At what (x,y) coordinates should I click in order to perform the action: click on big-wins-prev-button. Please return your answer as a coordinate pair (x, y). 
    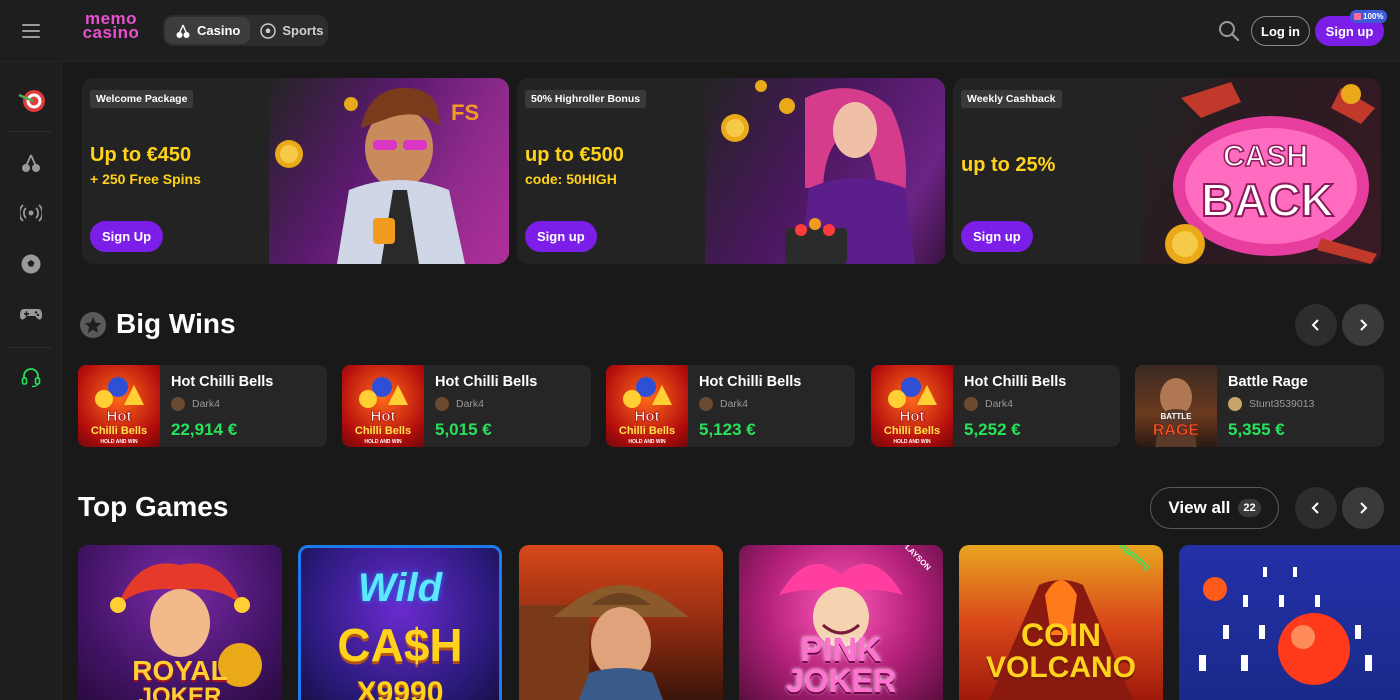
    Looking at the image, I should click on (1316, 325).